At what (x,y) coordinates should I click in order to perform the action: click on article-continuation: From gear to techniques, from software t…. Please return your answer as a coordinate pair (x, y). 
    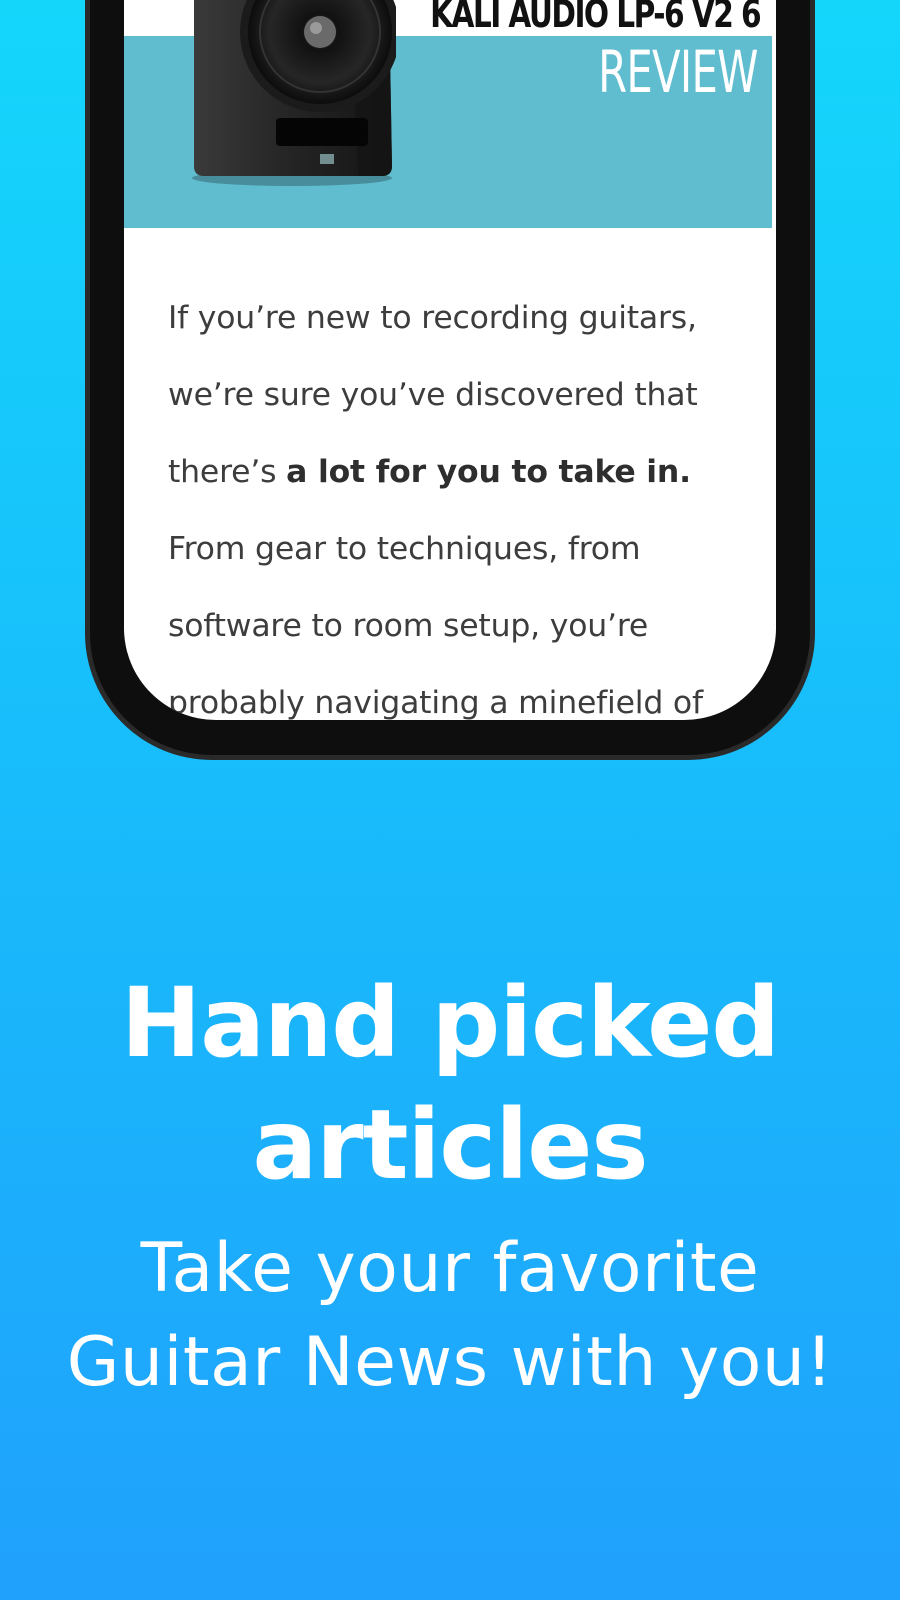
    Looking at the image, I should click on (435, 625).